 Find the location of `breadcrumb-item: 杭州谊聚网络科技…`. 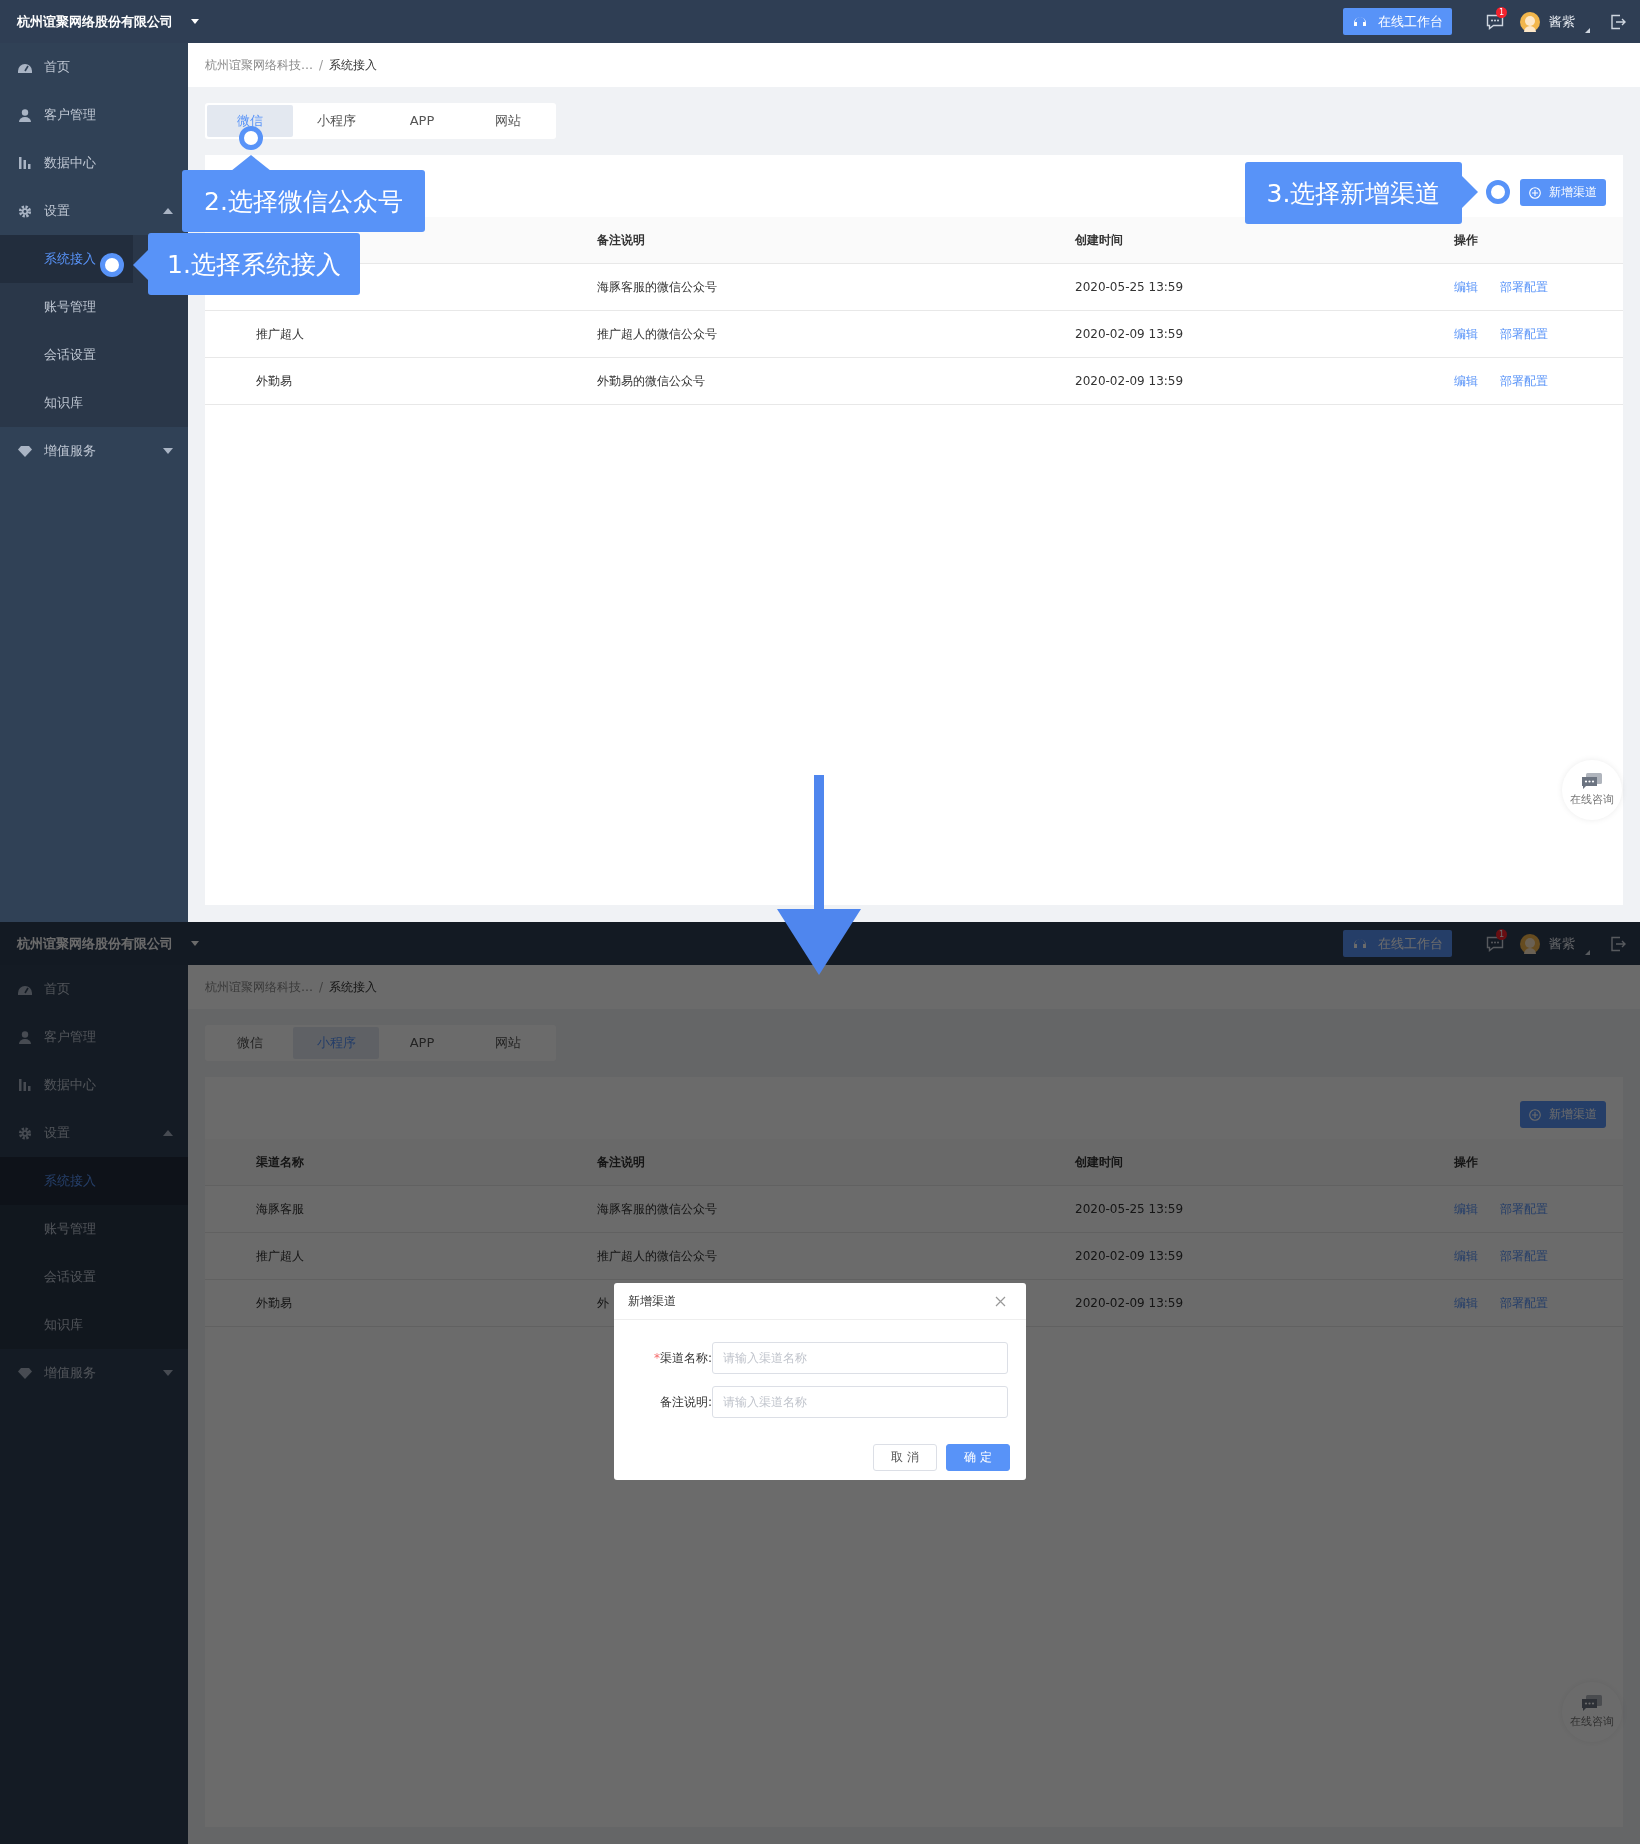

breadcrumb-item: 杭州谊聚网络科技… is located at coordinates (259, 65).